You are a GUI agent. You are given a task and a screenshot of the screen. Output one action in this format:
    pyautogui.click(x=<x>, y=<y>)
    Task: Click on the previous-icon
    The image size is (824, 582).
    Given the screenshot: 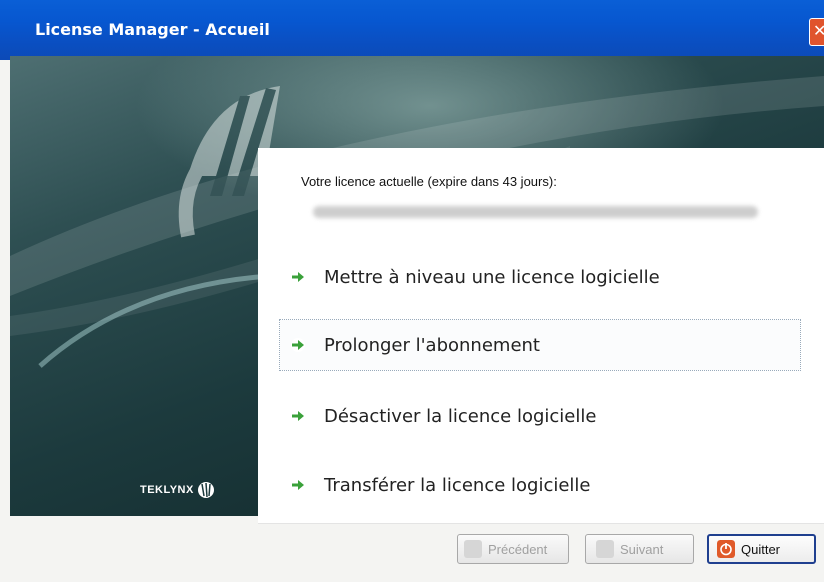 What is the action you would take?
    pyautogui.click(x=473, y=549)
    